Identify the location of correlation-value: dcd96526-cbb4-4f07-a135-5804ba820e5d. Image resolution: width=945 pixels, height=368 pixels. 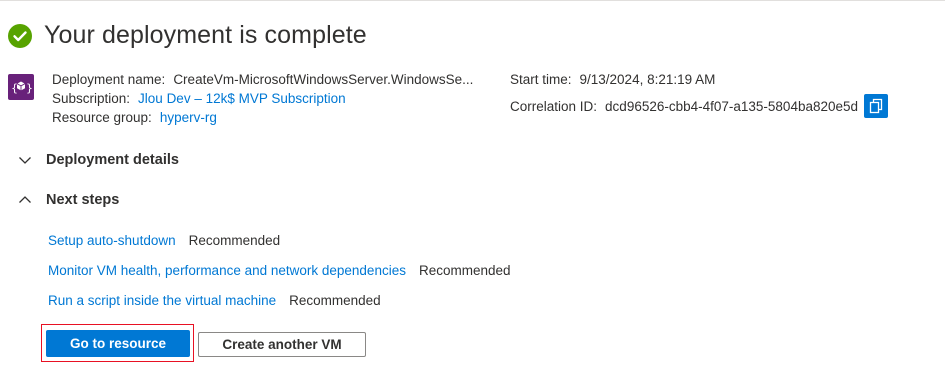
(732, 106).